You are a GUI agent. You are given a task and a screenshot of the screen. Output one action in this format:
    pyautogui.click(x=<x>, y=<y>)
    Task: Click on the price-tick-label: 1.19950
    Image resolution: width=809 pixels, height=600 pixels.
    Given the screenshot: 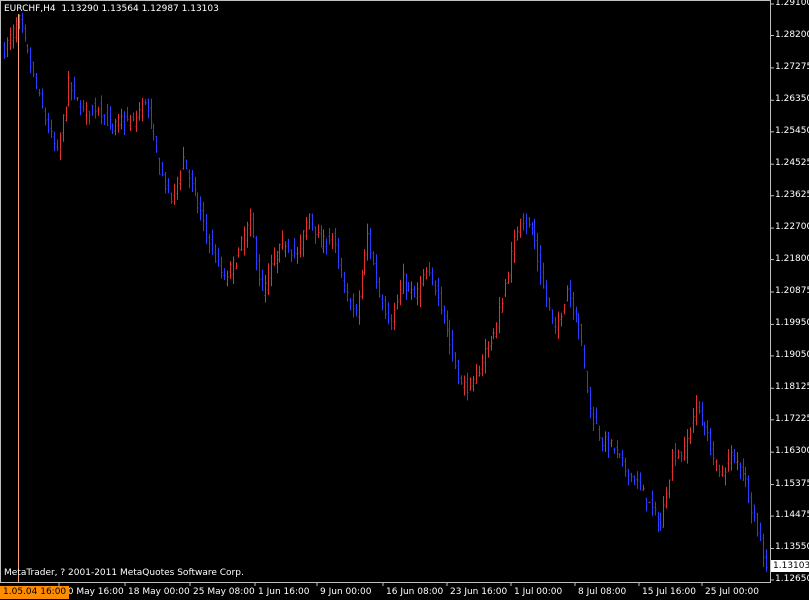 What is the action you would take?
    pyautogui.click(x=792, y=323)
    